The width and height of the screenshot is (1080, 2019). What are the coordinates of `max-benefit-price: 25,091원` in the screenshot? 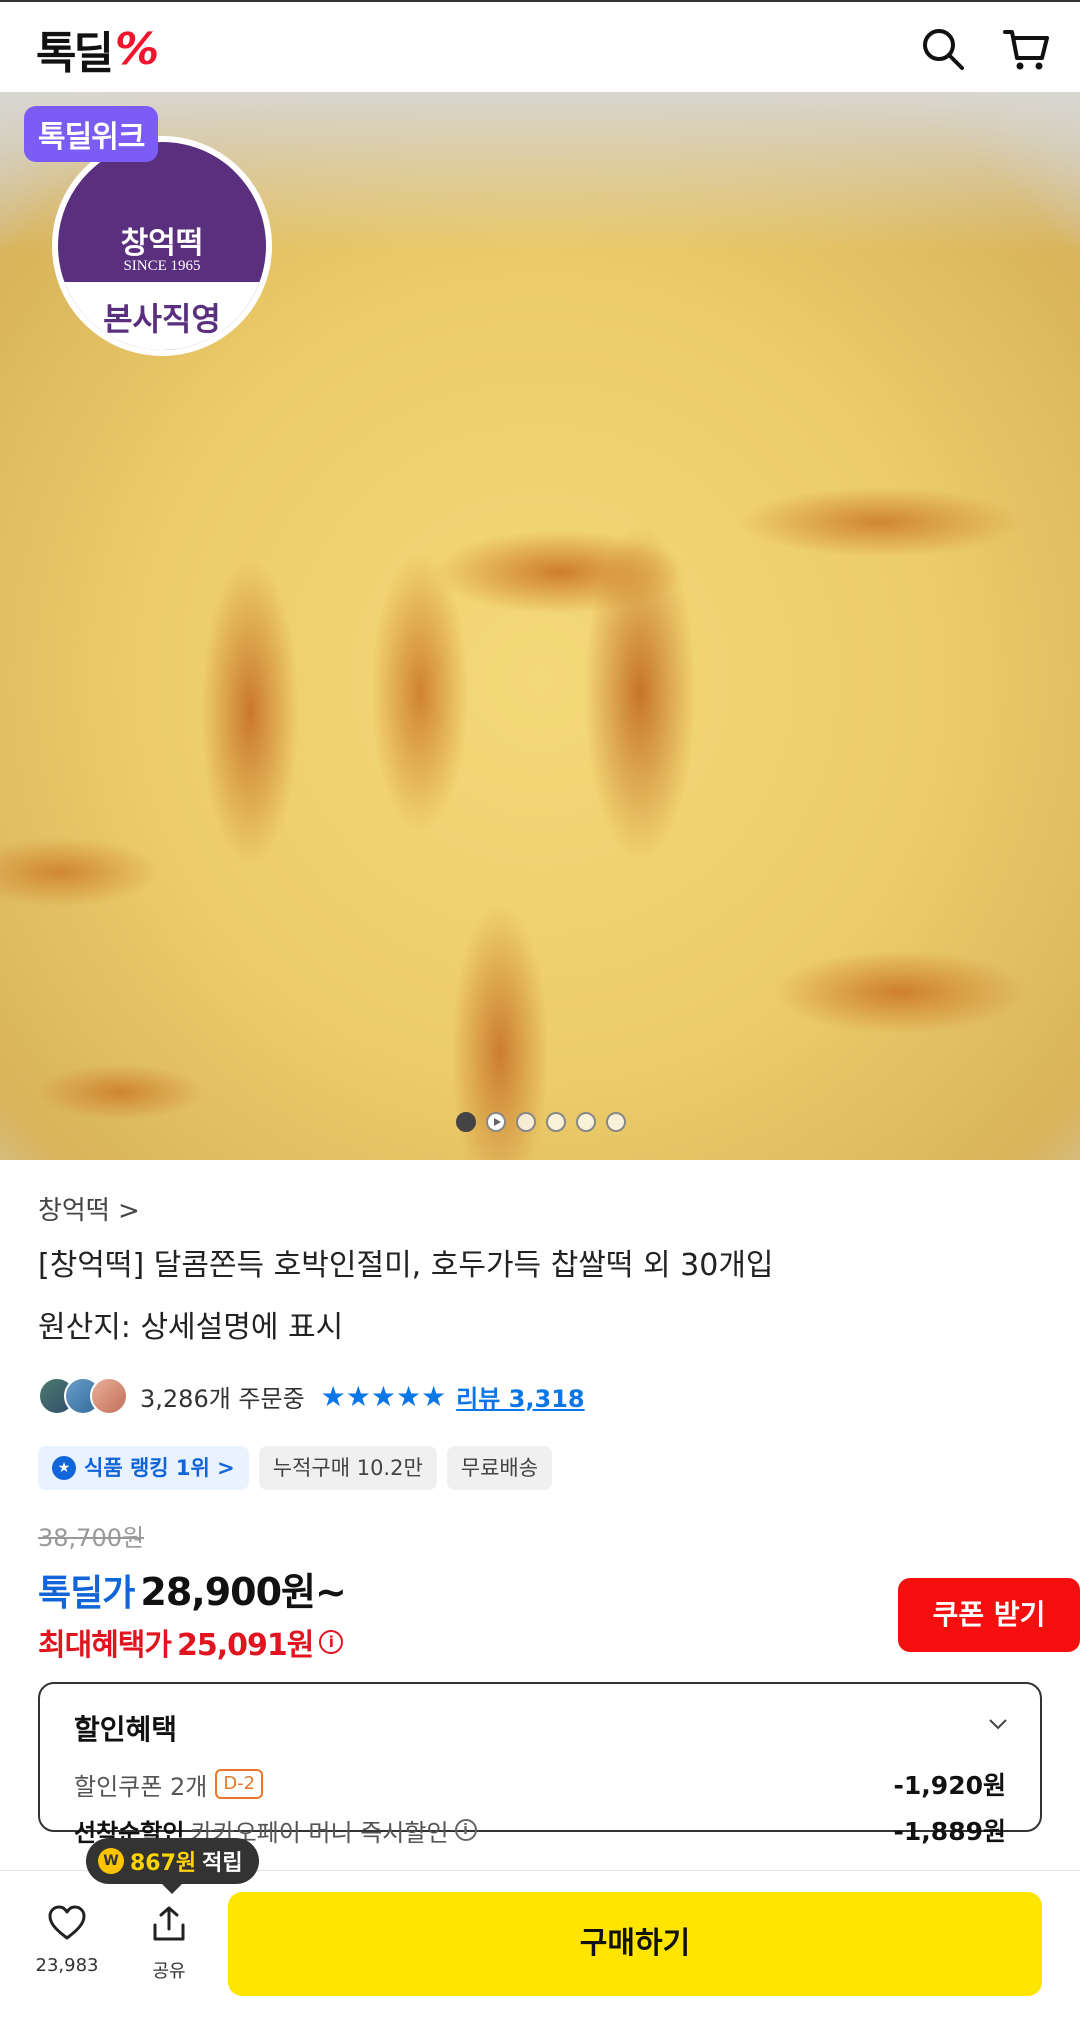 It's located at (245, 1645).